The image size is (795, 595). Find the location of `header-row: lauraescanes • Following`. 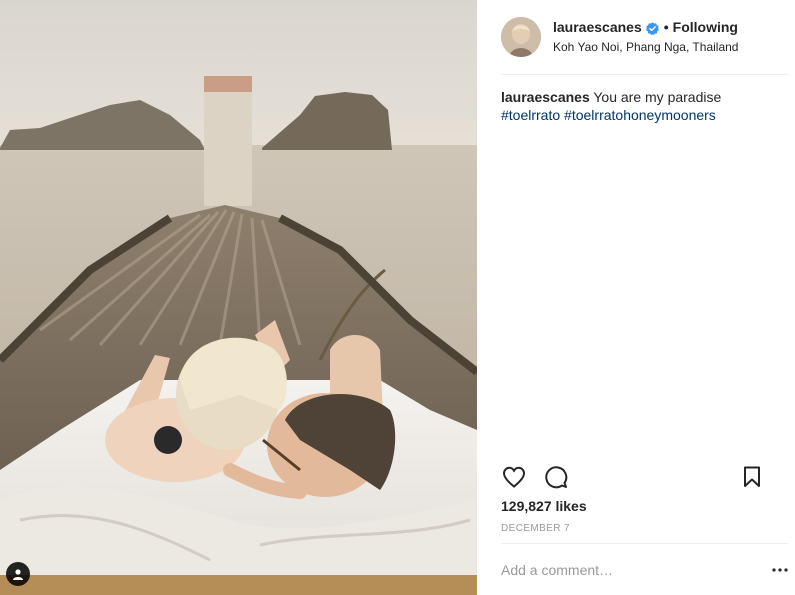

header-row: lauraescanes • Following is located at coordinates (645, 27).